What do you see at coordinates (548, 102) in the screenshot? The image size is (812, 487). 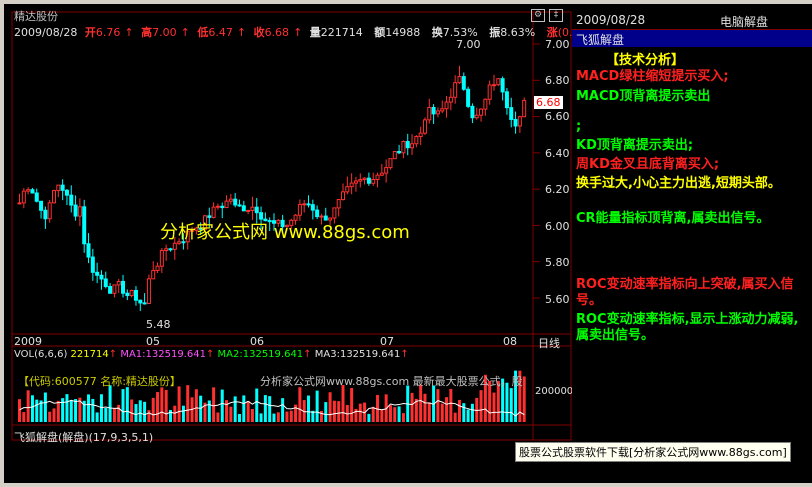 I see `current-price-marker: 6.68` at bounding box center [548, 102].